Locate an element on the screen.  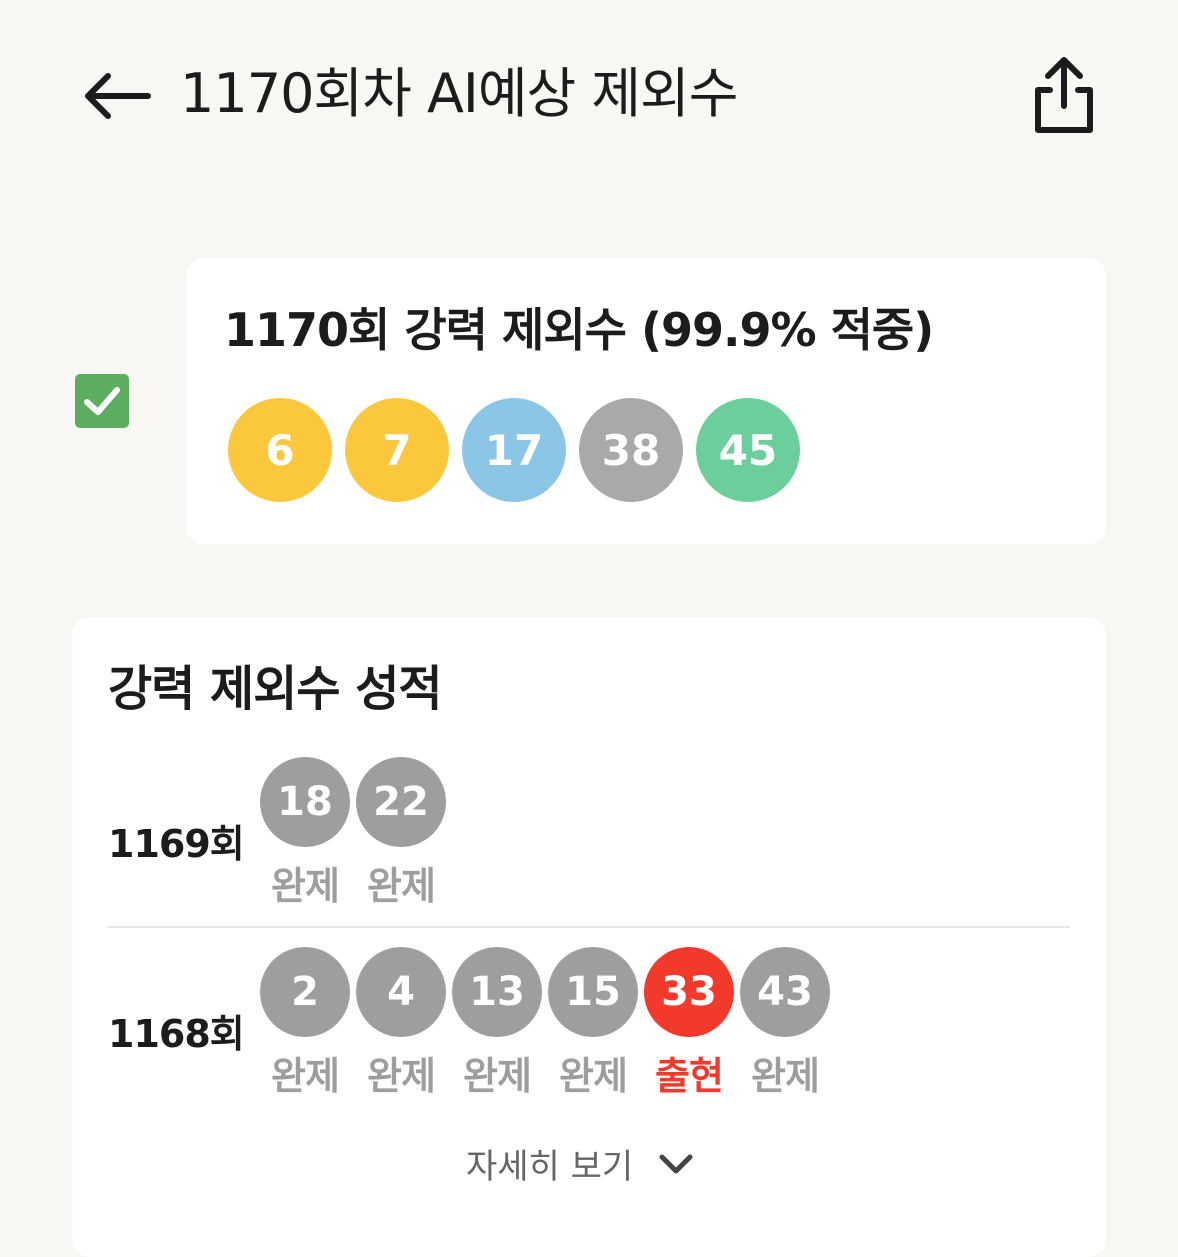
ball-result-item: 18 완제 is located at coordinates (305, 833).